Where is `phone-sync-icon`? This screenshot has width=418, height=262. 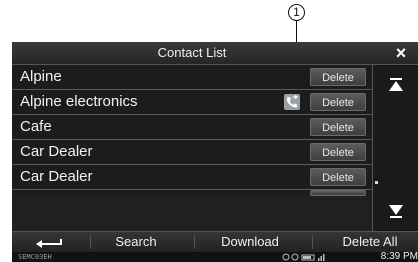 phone-sync-icon is located at coordinates (292, 102).